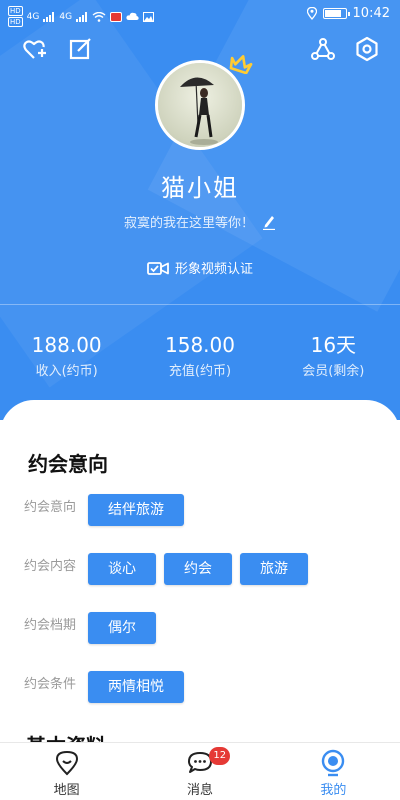  What do you see at coordinates (122, 628) in the screenshot?
I see `tag-chip: 偶尔` at bounding box center [122, 628].